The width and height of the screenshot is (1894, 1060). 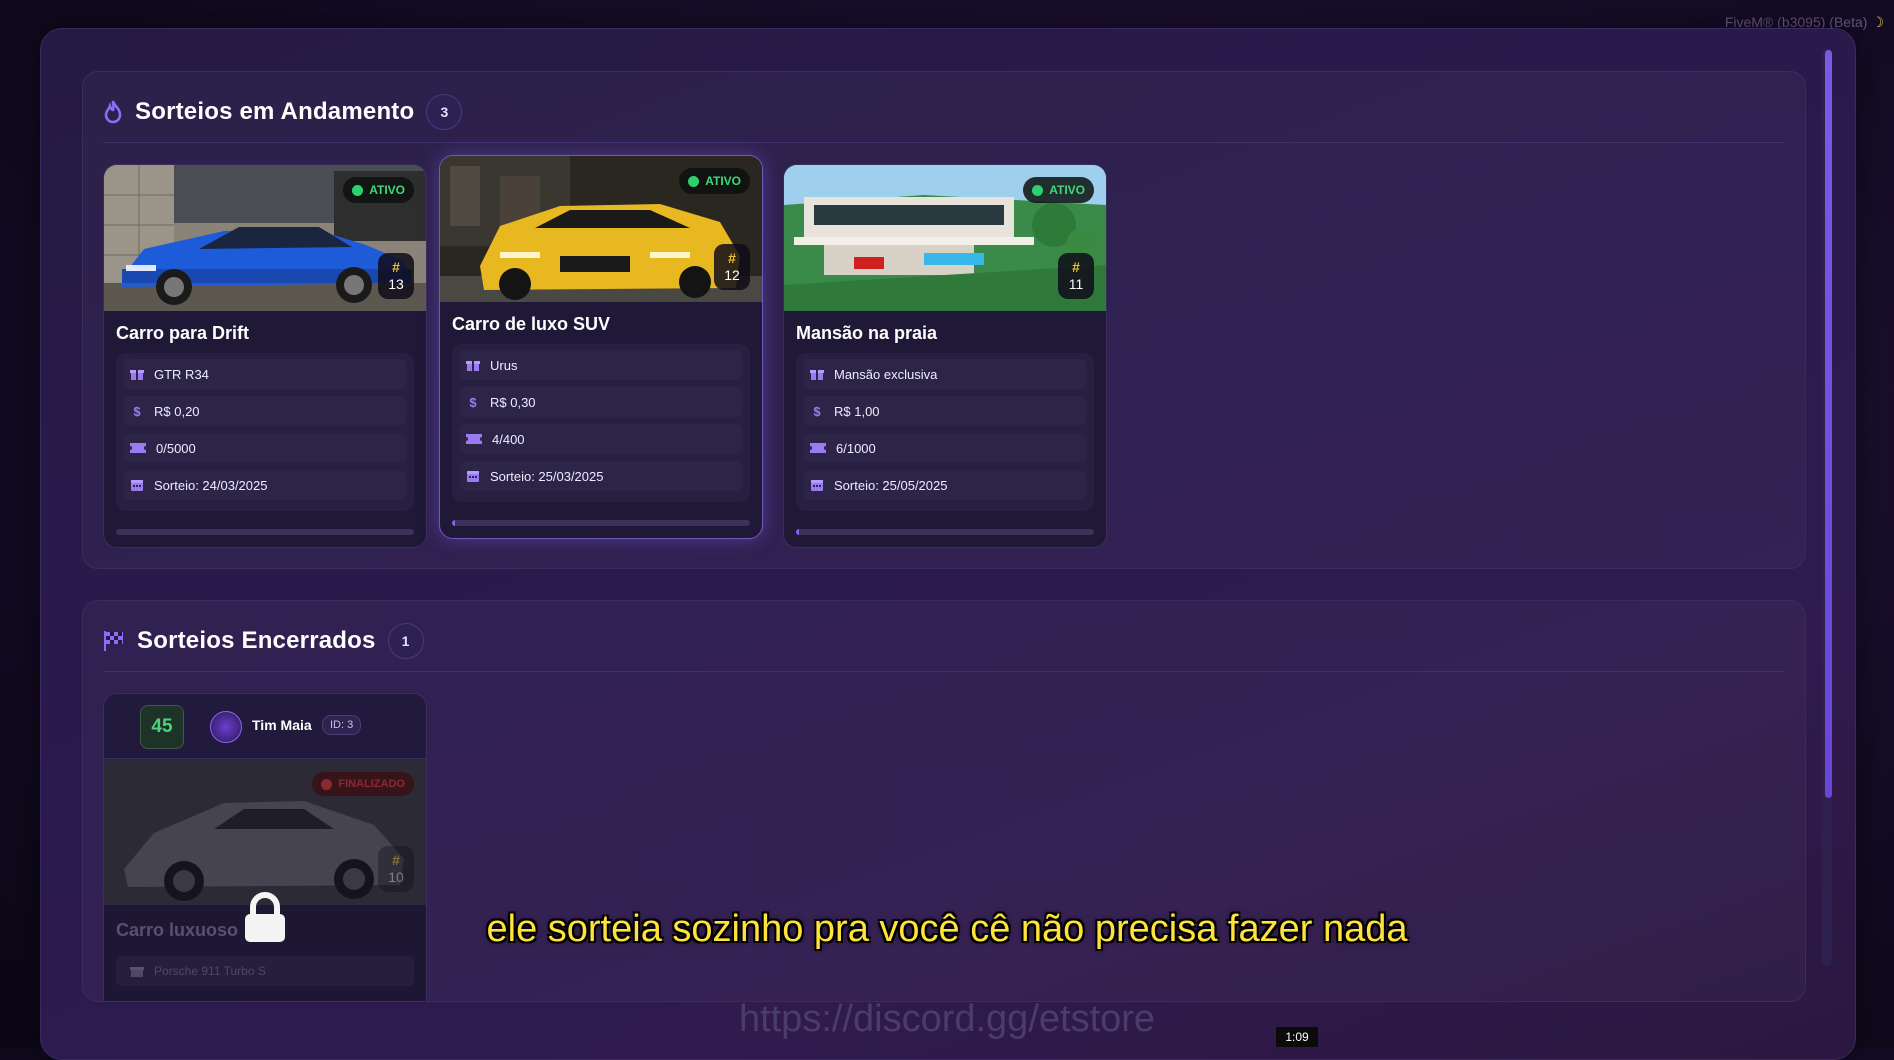 I want to click on raffle-title: Mansão na praia, so click(x=867, y=333).